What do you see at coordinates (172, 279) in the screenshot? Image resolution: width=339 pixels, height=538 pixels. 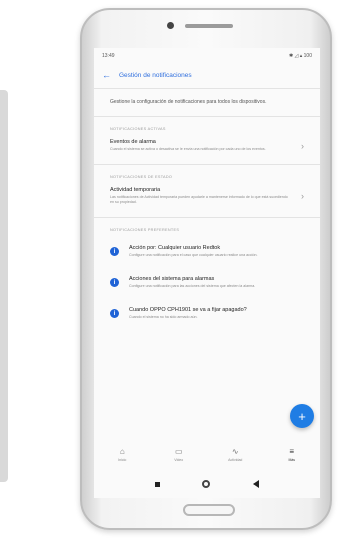 I see `preference-title: Acciones del sistema para alarmas` at bounding box center [172, 279].